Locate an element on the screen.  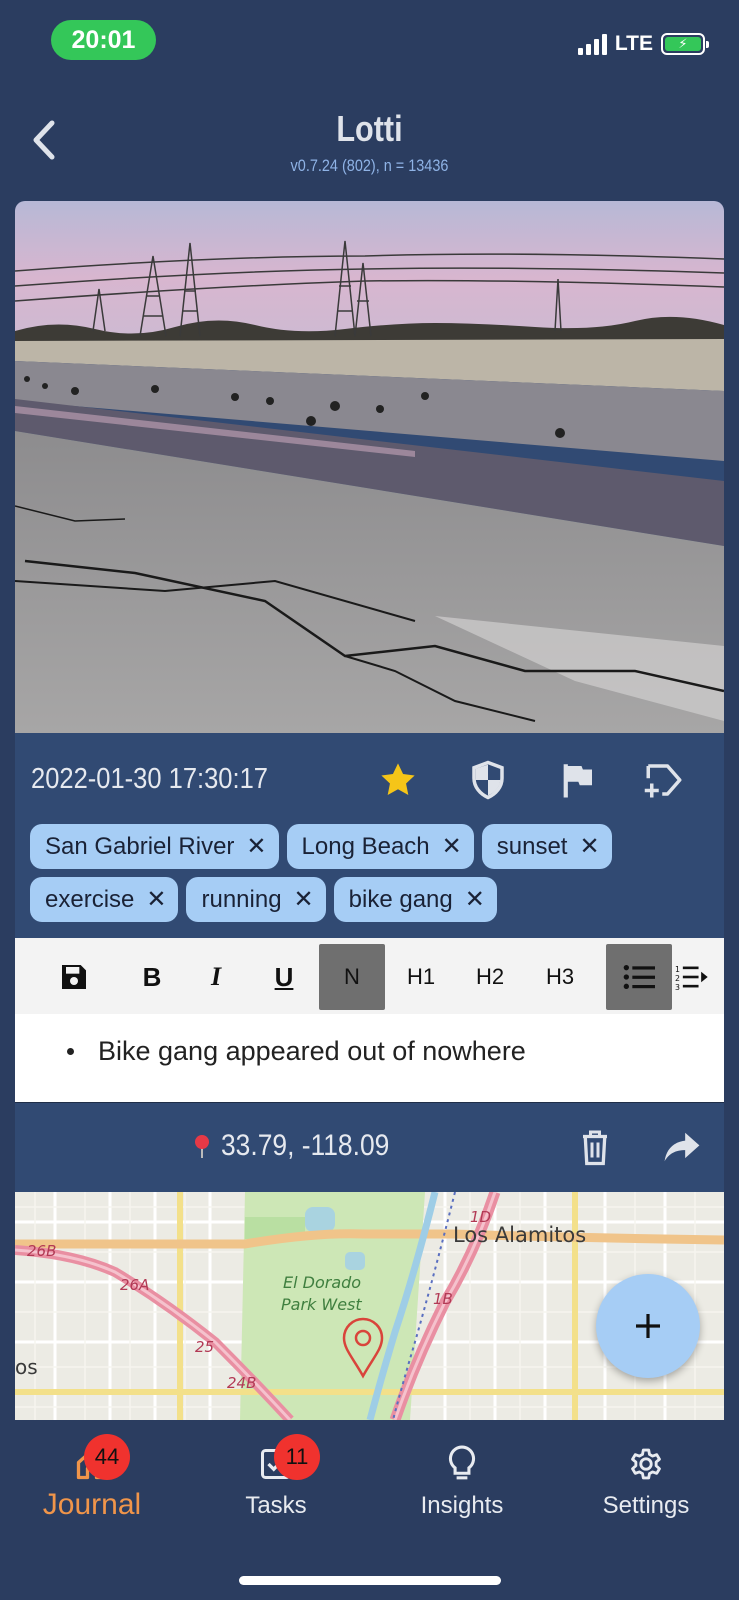
tag-label: Long Beach is located at coordinates (365, 846).